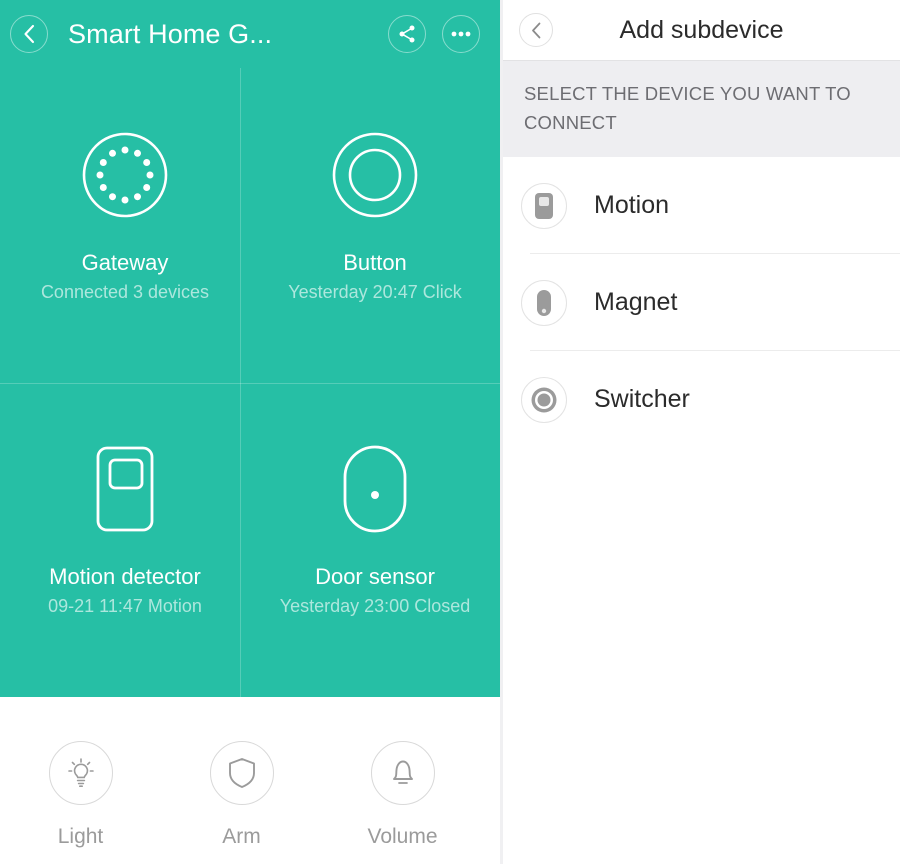 The width and height of the screenshot is (900, 864). I want to click on right-header-bar: Add subdevice, so click(701, 30).